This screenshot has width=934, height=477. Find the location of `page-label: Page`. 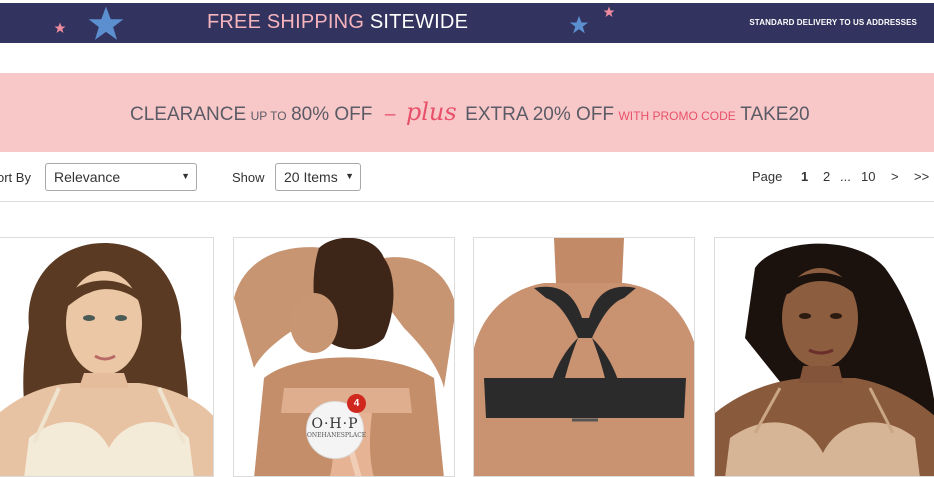

page-label: Page is located at coordinates (767, 176).